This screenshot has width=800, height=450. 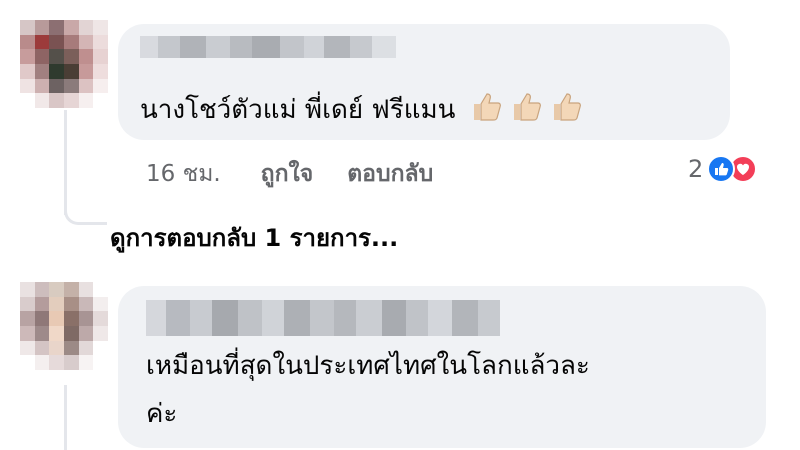 I want to click on comment-actions: 16 ชม. ถูกใจ ตอบกลับ, so click(x=306, y=174).